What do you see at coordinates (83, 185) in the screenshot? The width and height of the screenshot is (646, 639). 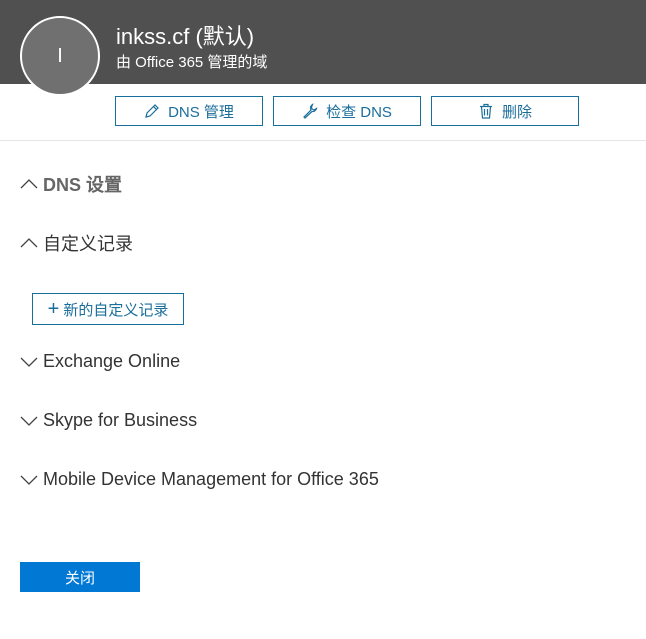 I see `dns-settings-label: DNS 设置` at bounding box center [83, 185].